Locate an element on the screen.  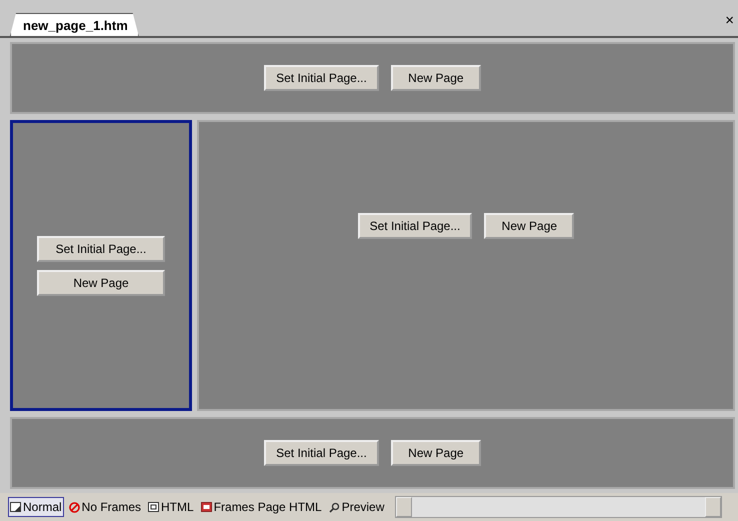
document-tab: new_page_1.htm is located at coordinates (74, 24).